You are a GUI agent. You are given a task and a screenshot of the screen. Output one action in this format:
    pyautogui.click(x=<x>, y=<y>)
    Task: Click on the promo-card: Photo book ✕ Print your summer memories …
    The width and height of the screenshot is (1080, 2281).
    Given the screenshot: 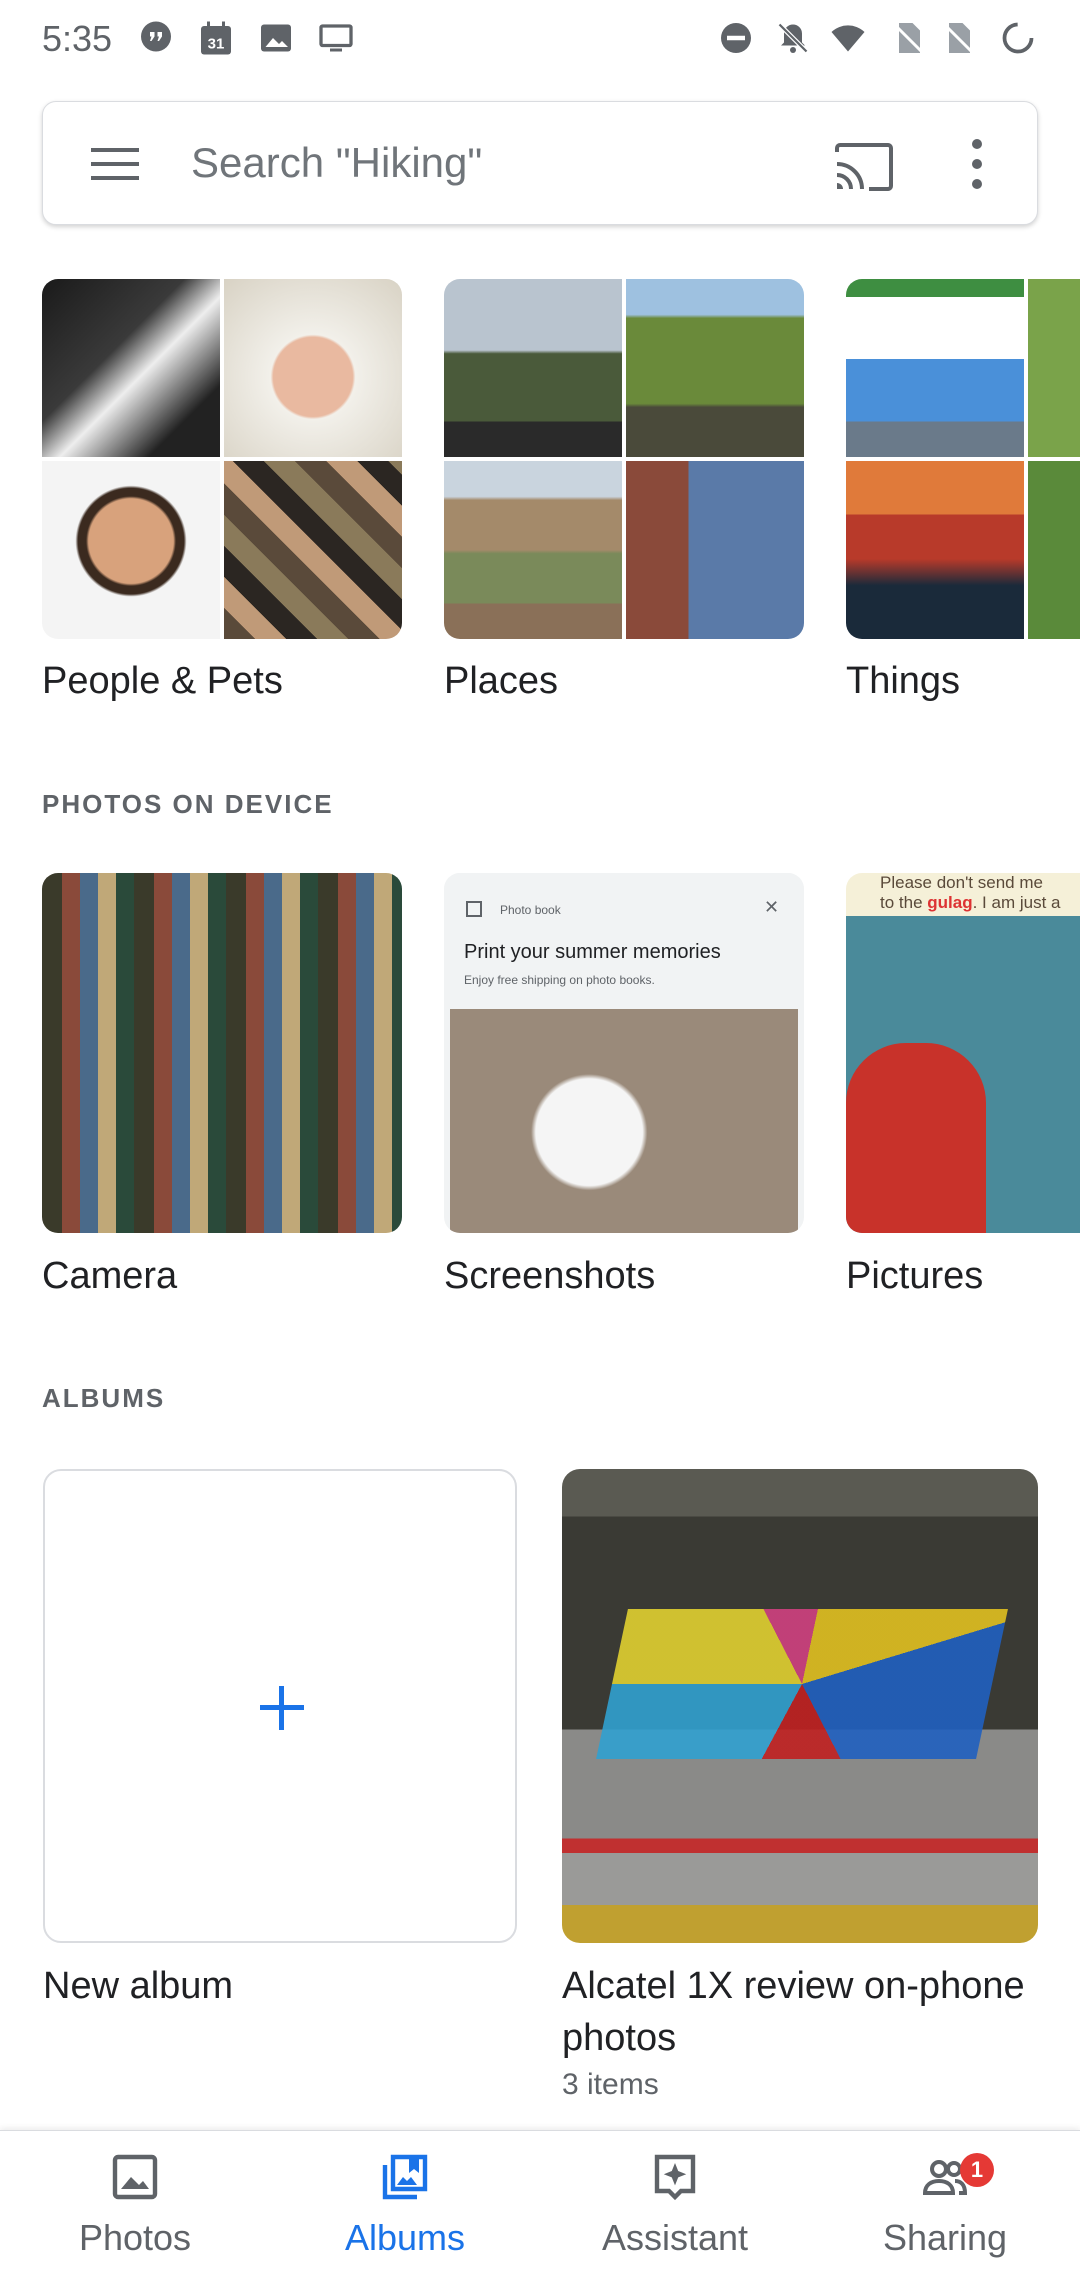 What is the action you would take?
    pyautogui.click(x=624, y=941)
    